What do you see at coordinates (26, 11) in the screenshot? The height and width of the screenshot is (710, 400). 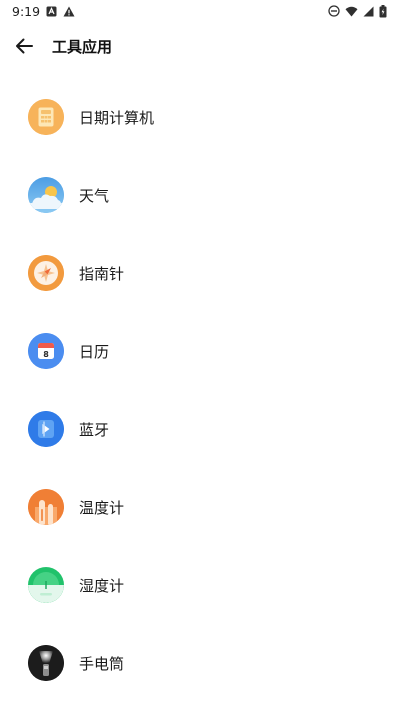 I see `status-time: 9:19` at bounding box center [26, 11].